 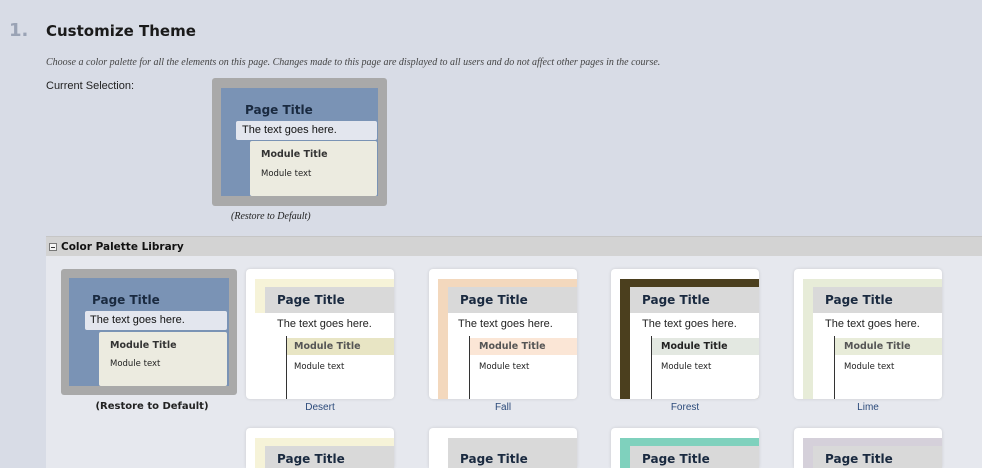 What do you see at coordinates (286, 174) in the screenshot?
I see `preview-module-text: Module text` at bounding box center [286, 174].